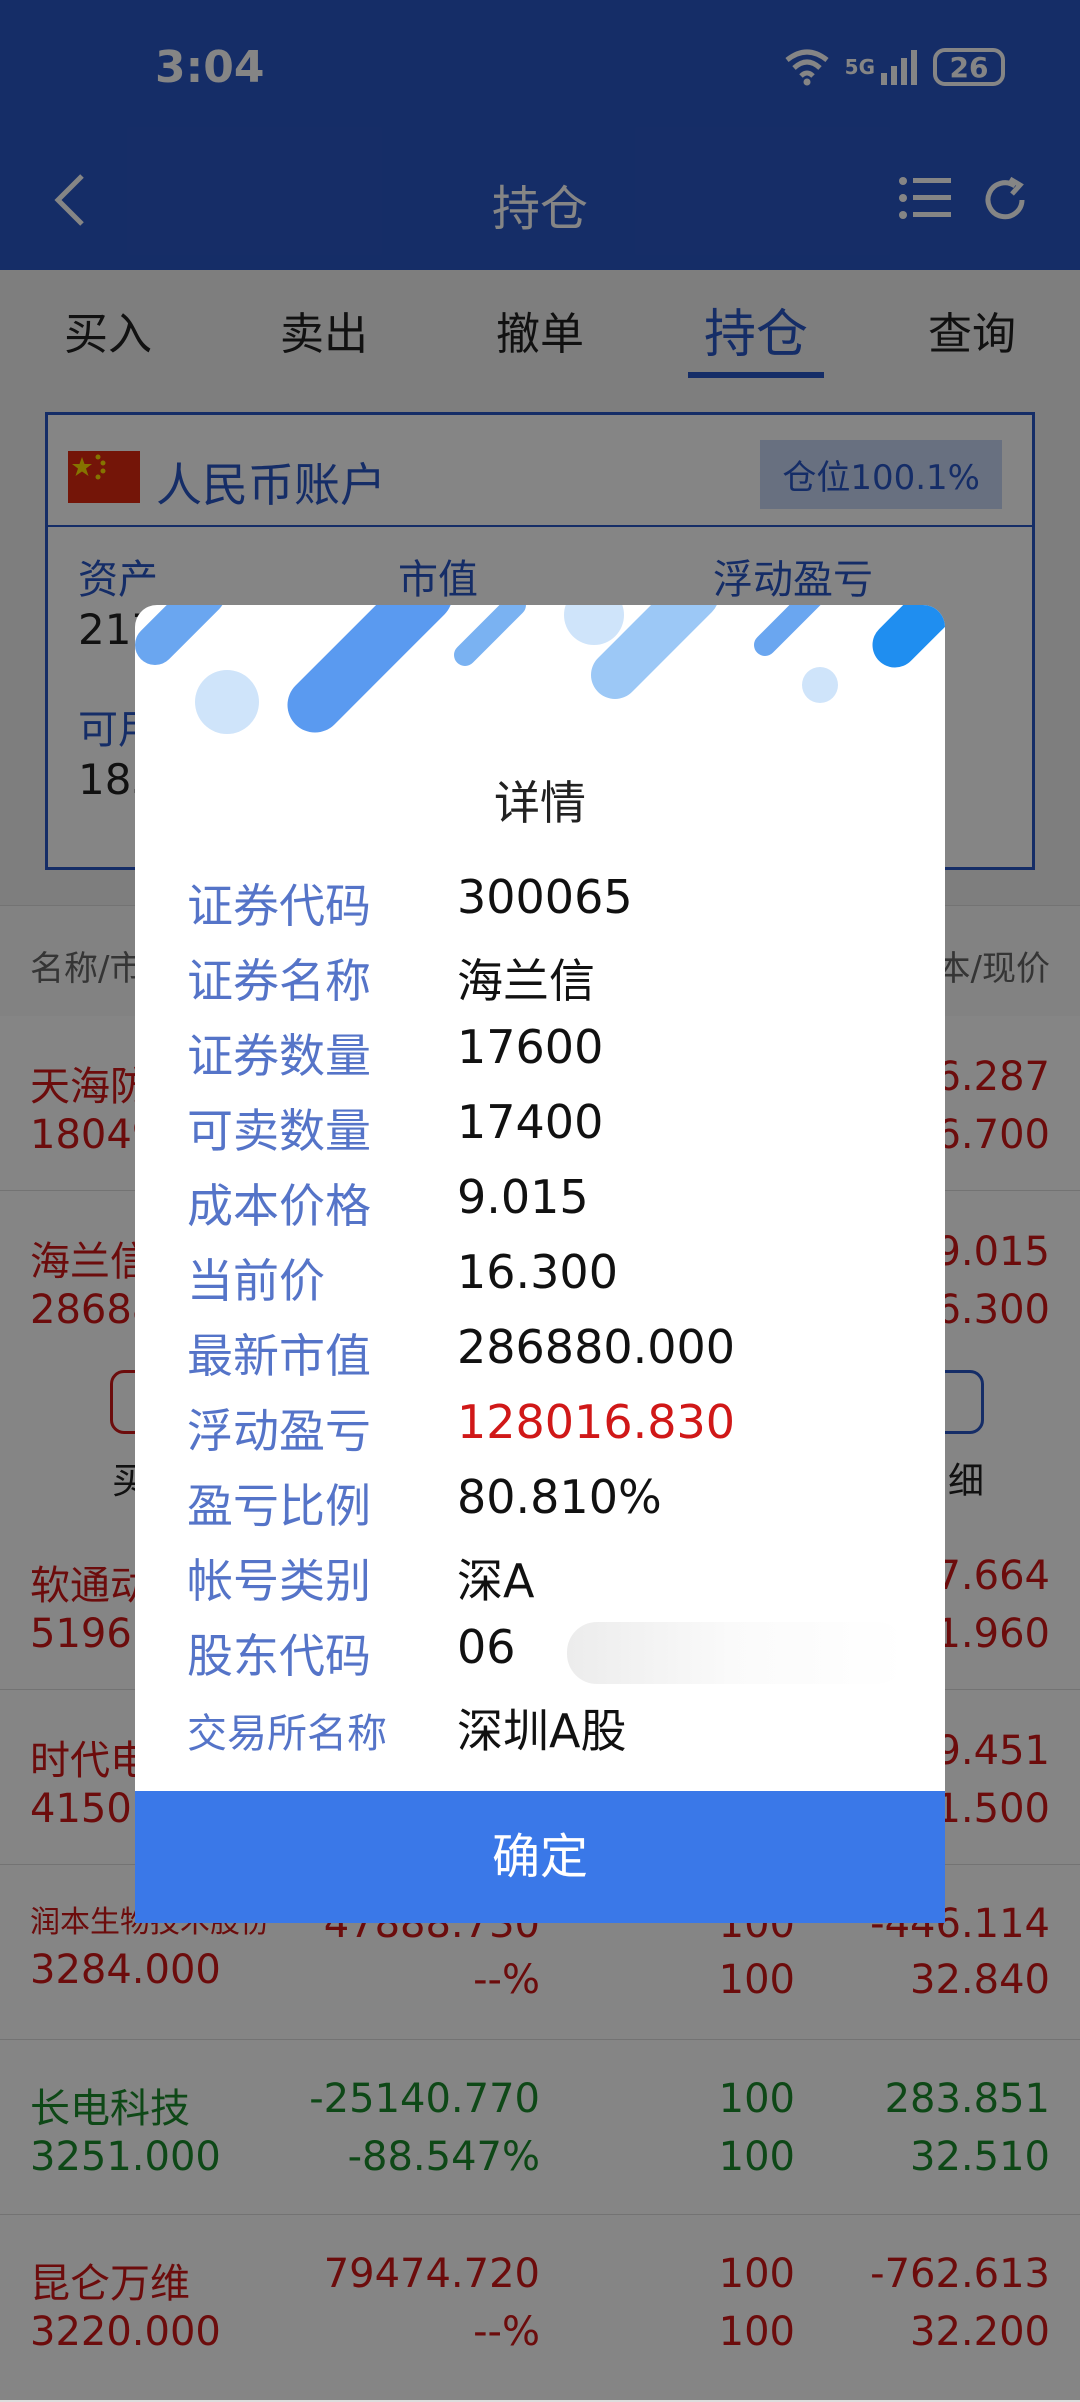 This screenshot has height=2402, width=1080. Describe the element at coordinates (523, 1197) in the screenshot. I see `detail-value: 9.015` at that location.